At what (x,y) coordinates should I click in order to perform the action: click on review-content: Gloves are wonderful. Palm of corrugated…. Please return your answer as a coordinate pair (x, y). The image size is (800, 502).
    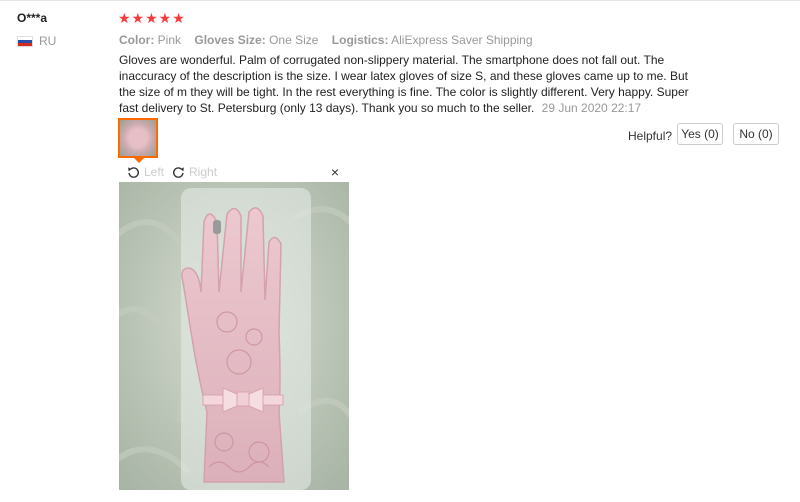
    Looking at the image, I should click on (410, 84).